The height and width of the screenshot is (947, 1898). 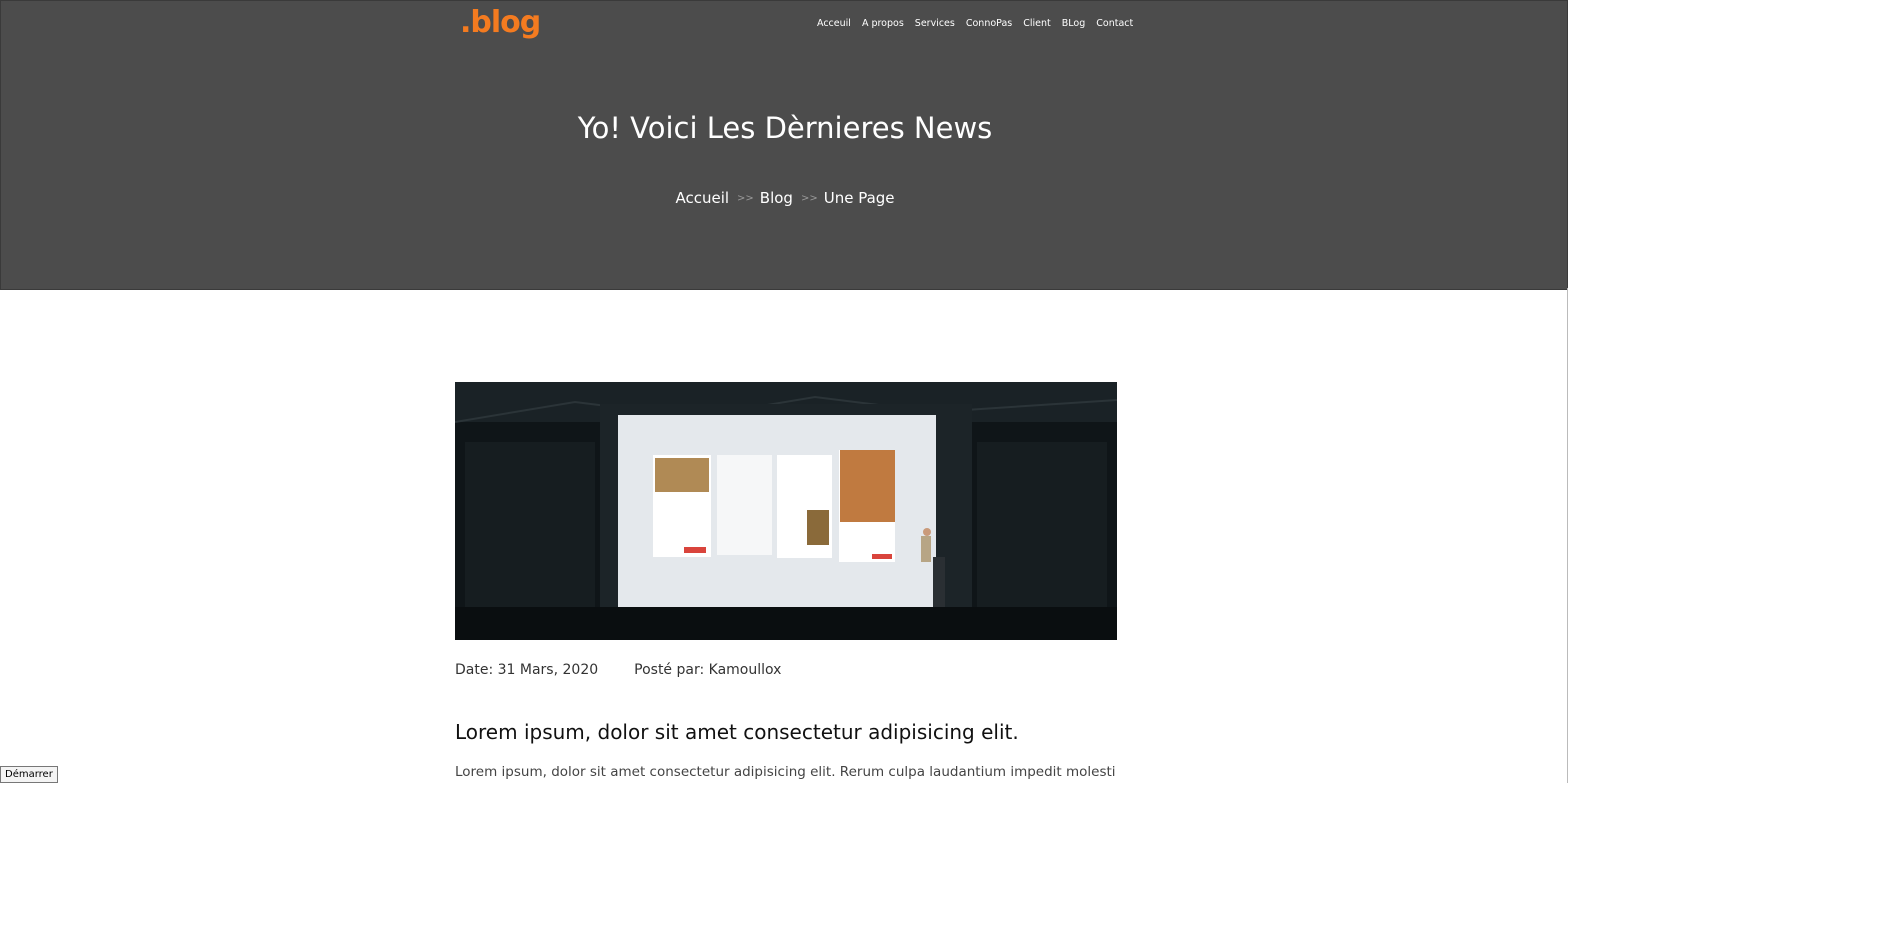 What do you see at coordinates (1567, 535) in the screenshot?
I see `page-border` at bounding box center [1567, 535].